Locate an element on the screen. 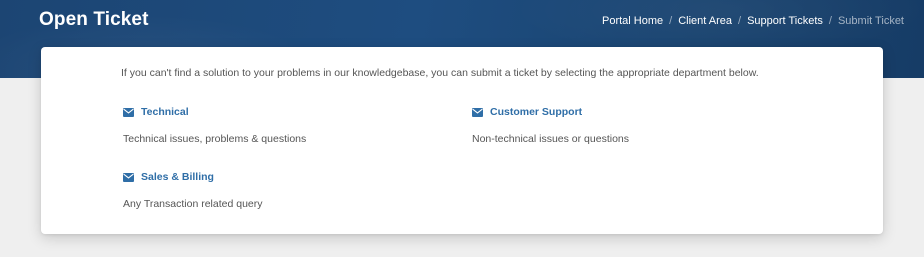 Image resolution: width=924 pixels, height=257 pixels. breadcrumb-portal-home: Portal Home is located at coordinates (632, 21).